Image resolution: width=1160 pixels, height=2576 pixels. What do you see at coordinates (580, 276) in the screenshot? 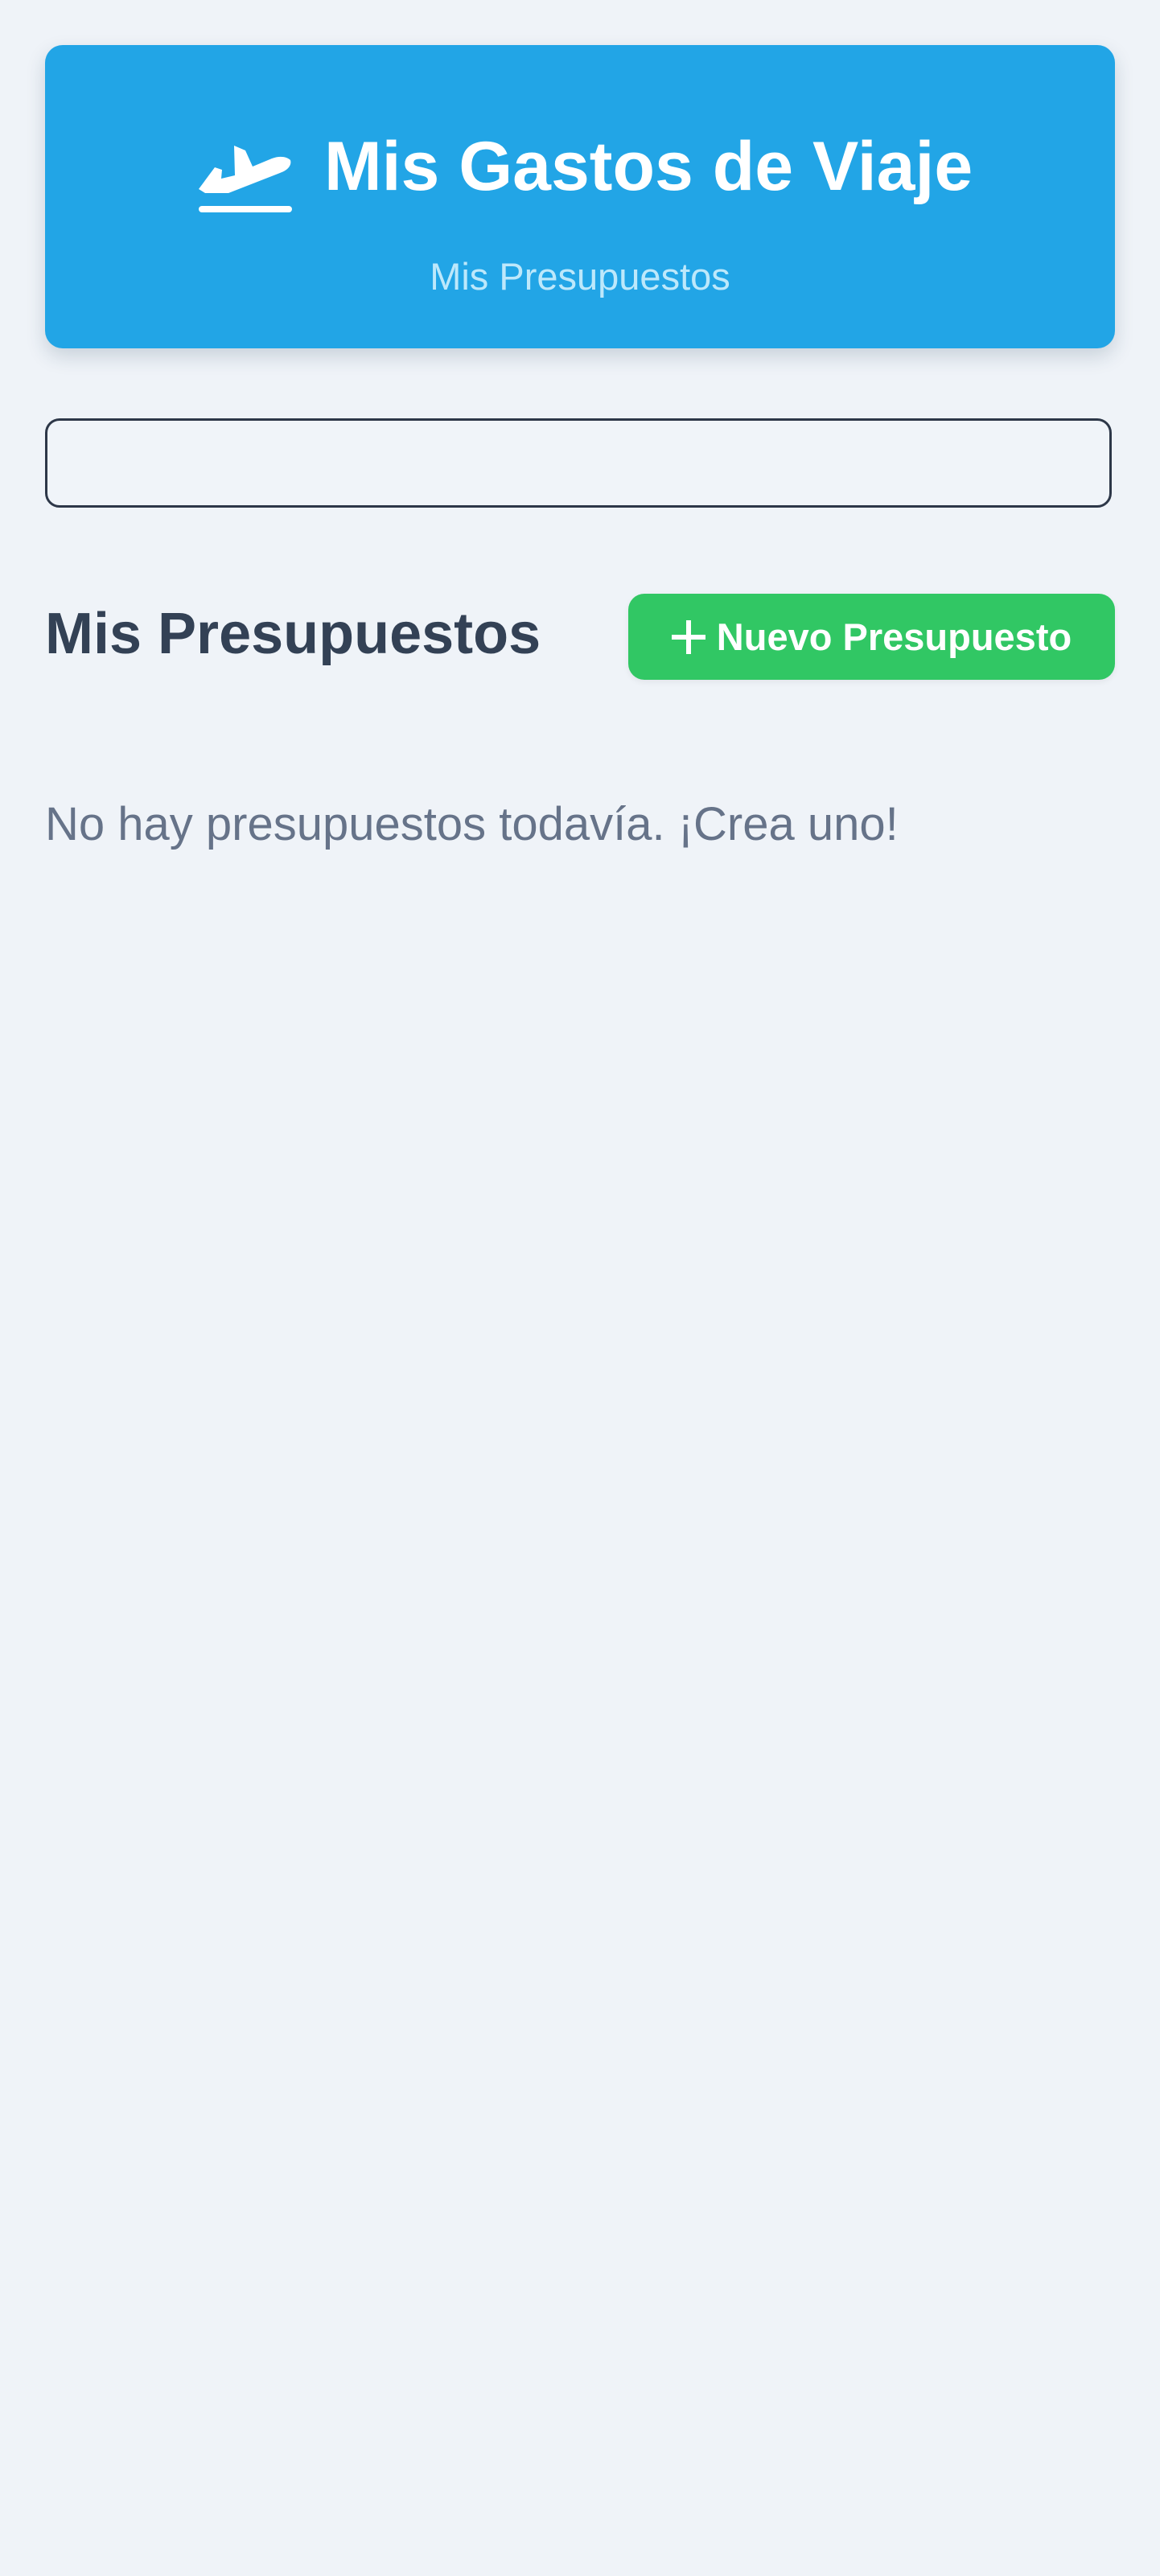
I see `page-subtitle: Mis Presupuestos` at bounding box center [580, 276].